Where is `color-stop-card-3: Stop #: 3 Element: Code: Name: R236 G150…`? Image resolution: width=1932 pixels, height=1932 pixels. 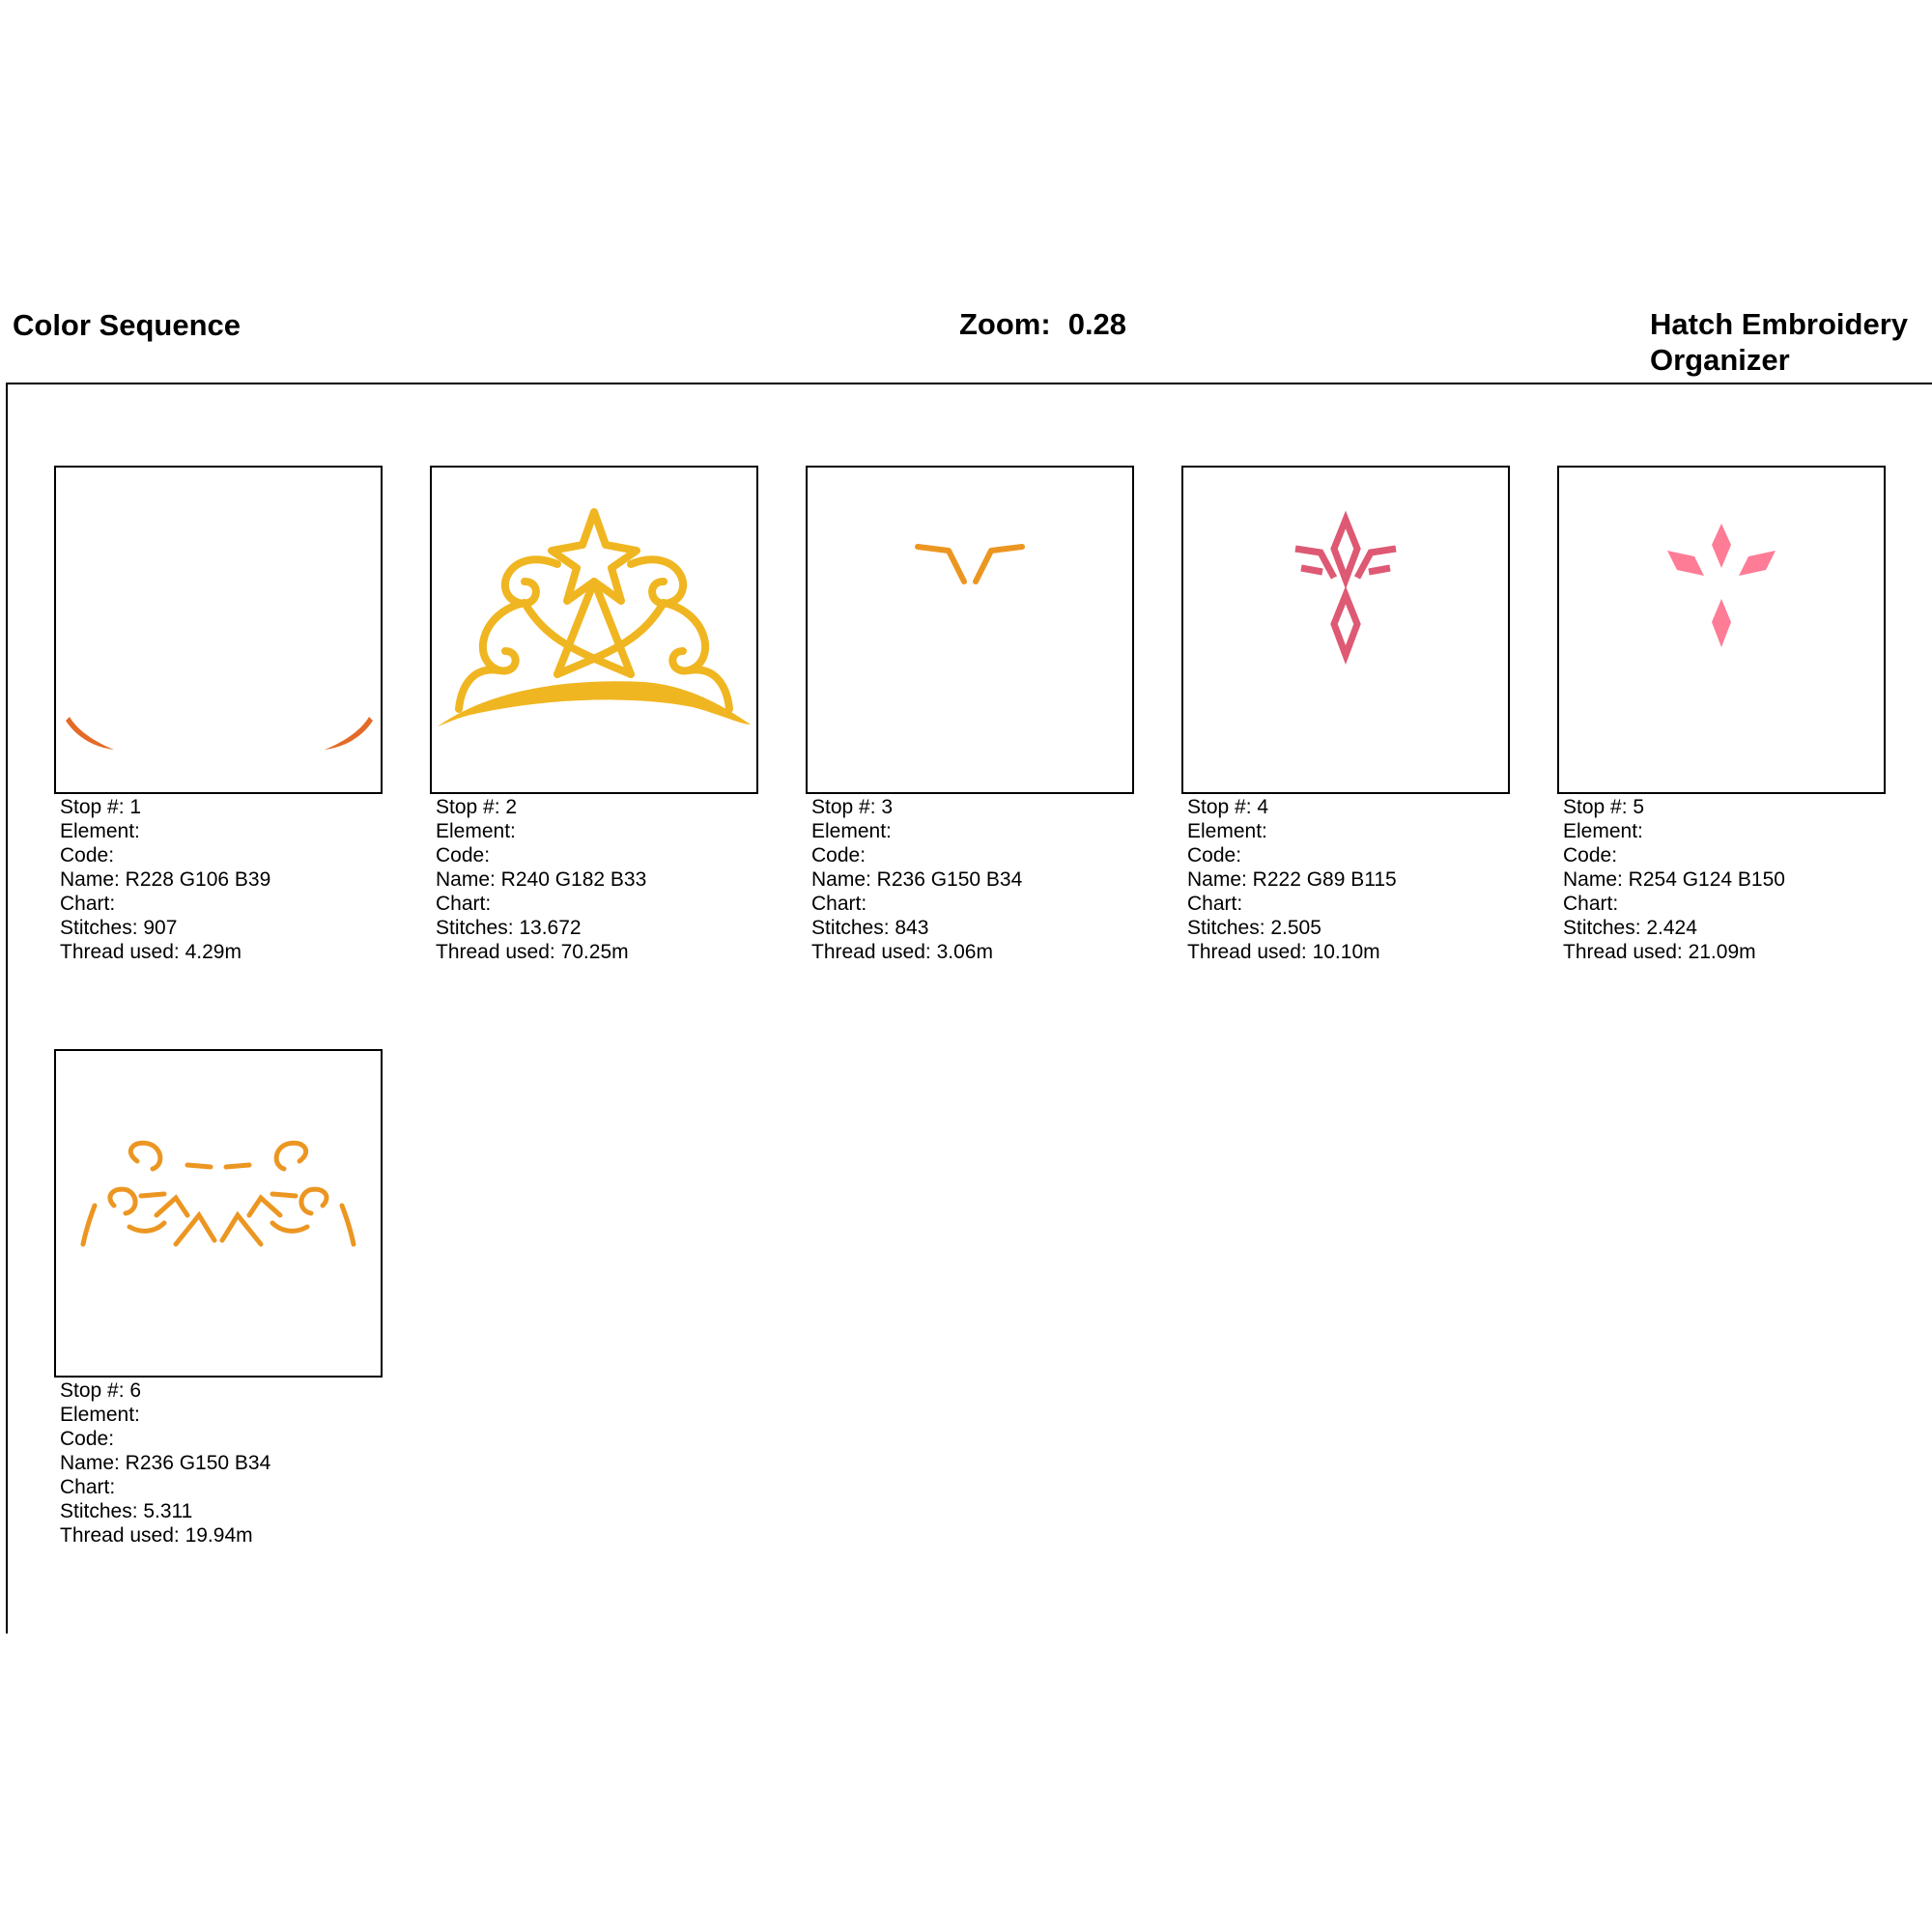
color-stop-card-3: Stop #: 3 Element: Code: Name: R236 G150… is located at coordinates (970, 715).